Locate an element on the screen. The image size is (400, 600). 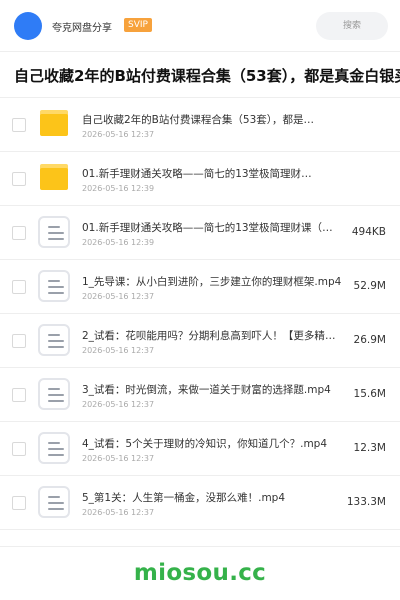
title-bar: 自己收藏2年的B站付费课程合集（53套），都是真金白银买 is located at coordinates (200, 75).